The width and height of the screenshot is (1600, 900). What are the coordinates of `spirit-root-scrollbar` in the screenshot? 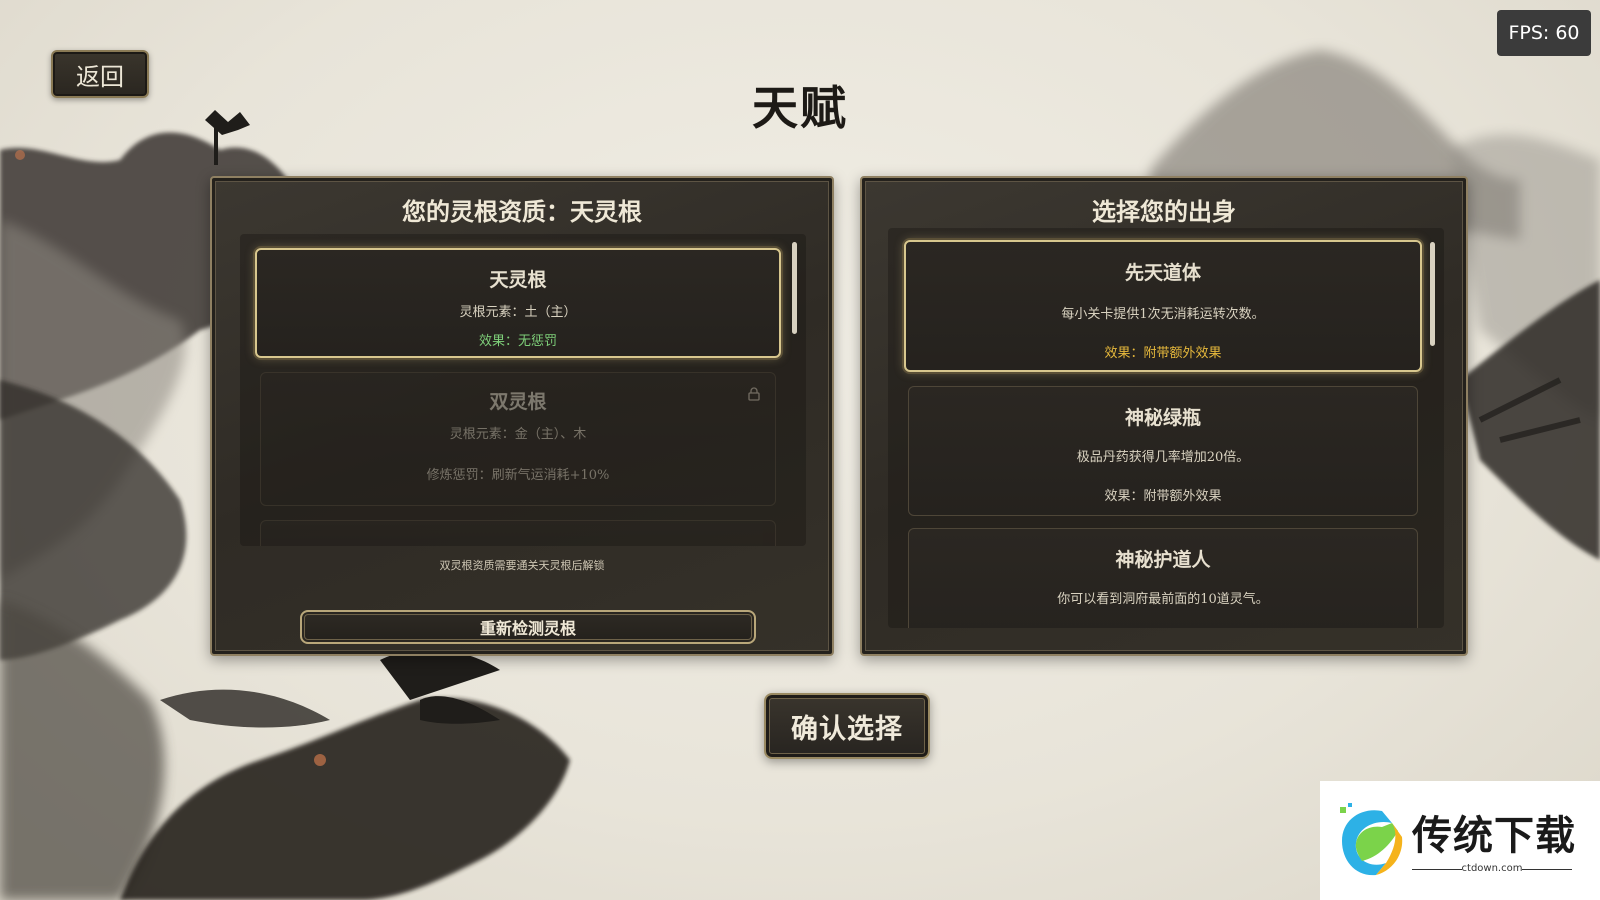 It's located at (794, 288).